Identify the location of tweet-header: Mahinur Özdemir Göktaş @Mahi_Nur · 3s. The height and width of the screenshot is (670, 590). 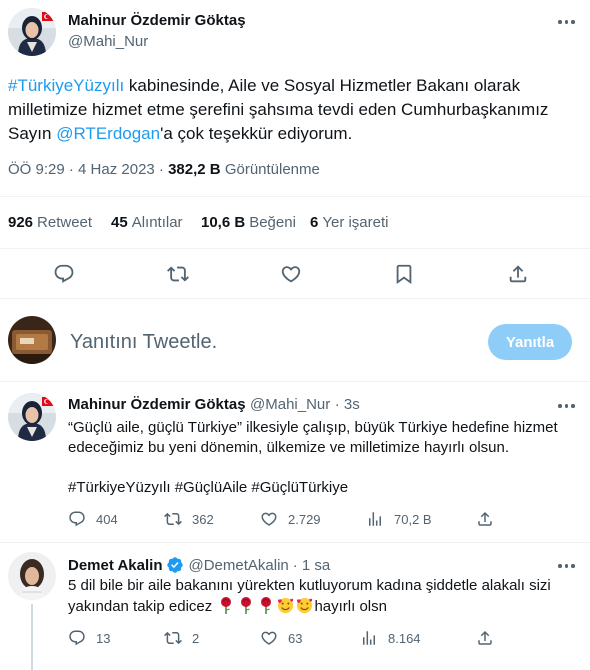
(214, 405).